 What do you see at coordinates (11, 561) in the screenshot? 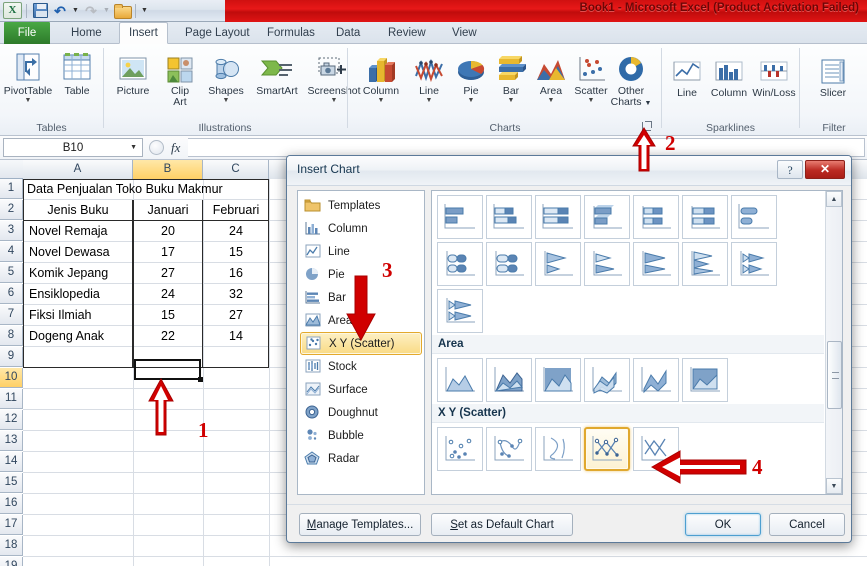
I see `row-header-19: 19` at bounding box center [11, 561].